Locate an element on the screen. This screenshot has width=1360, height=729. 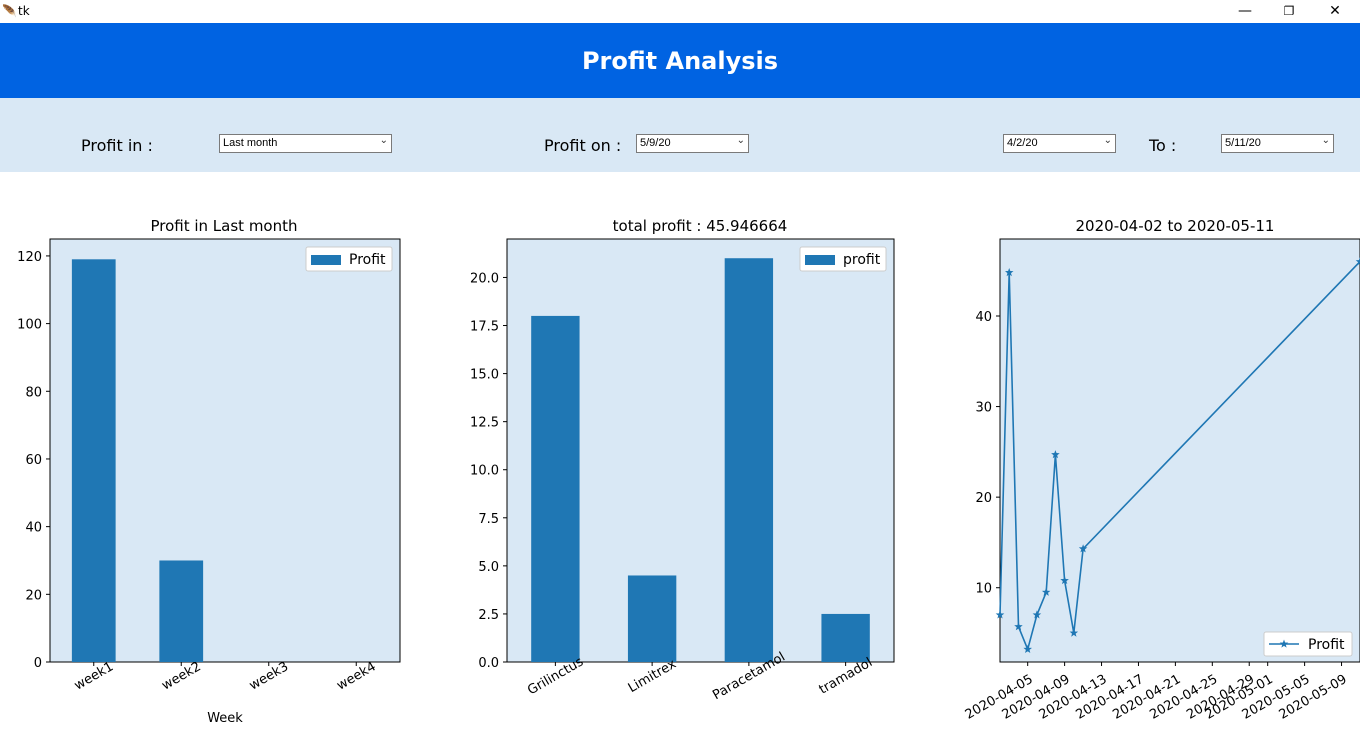
y-tick-label: 60 is located at coordinates (33, 460).